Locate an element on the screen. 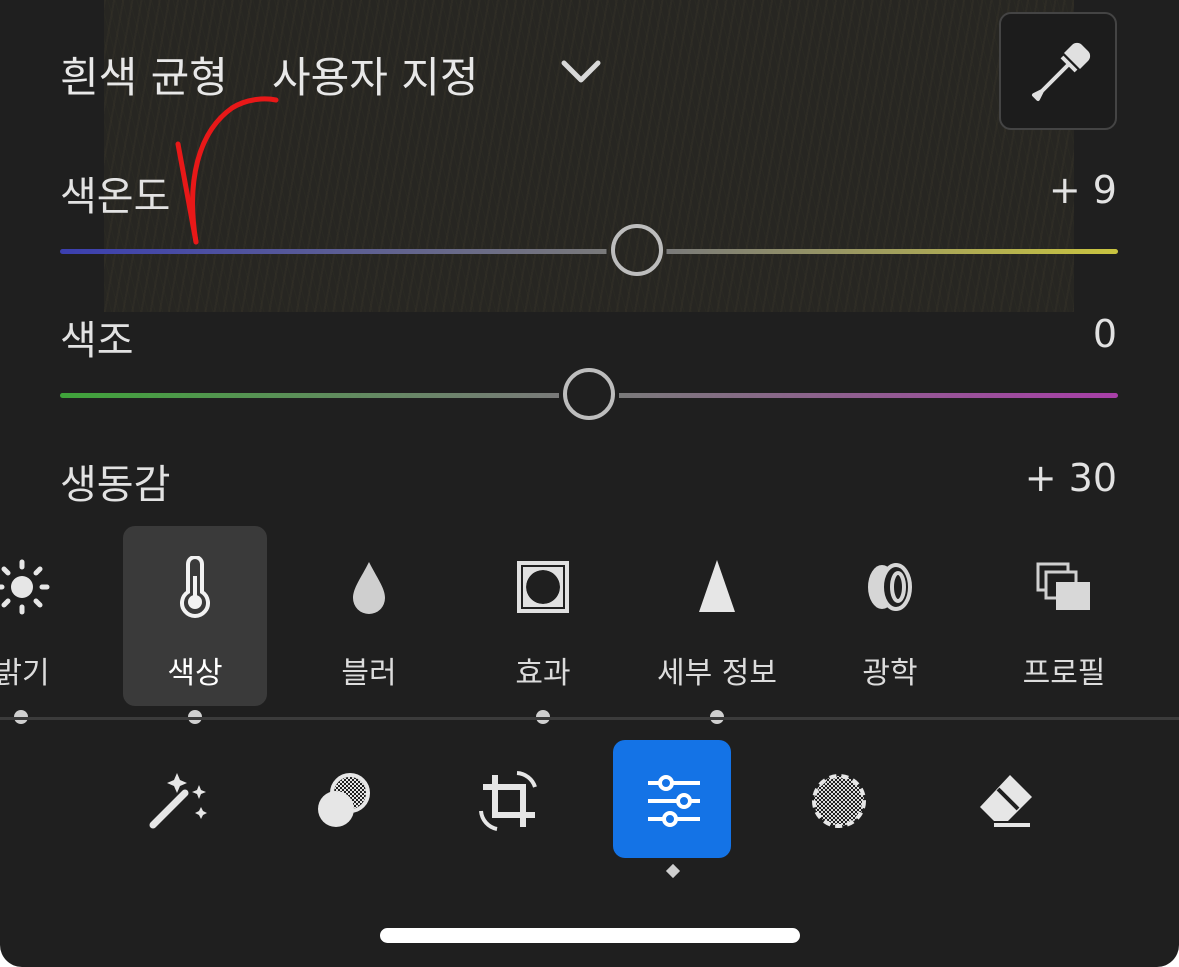 The height and width of the screenshot is (967, 1179). profile-stack-icon is located at coordinates (1063, 586).